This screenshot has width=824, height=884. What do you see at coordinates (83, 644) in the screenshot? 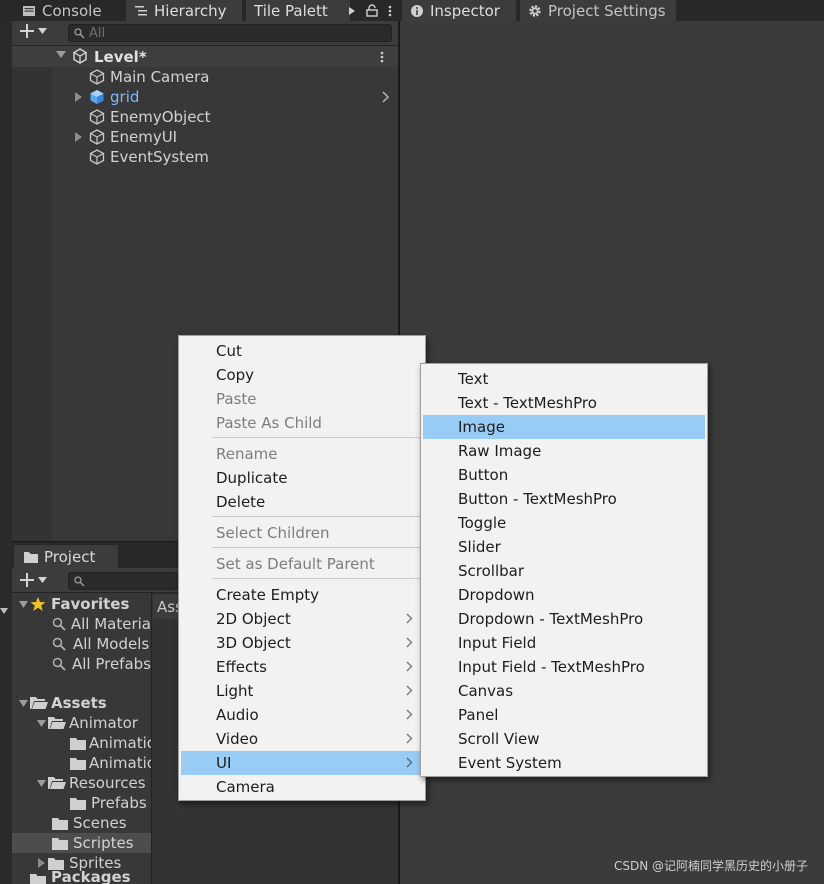
I see `tree-item-all-models: All Models` at bounding box center [83, 644].